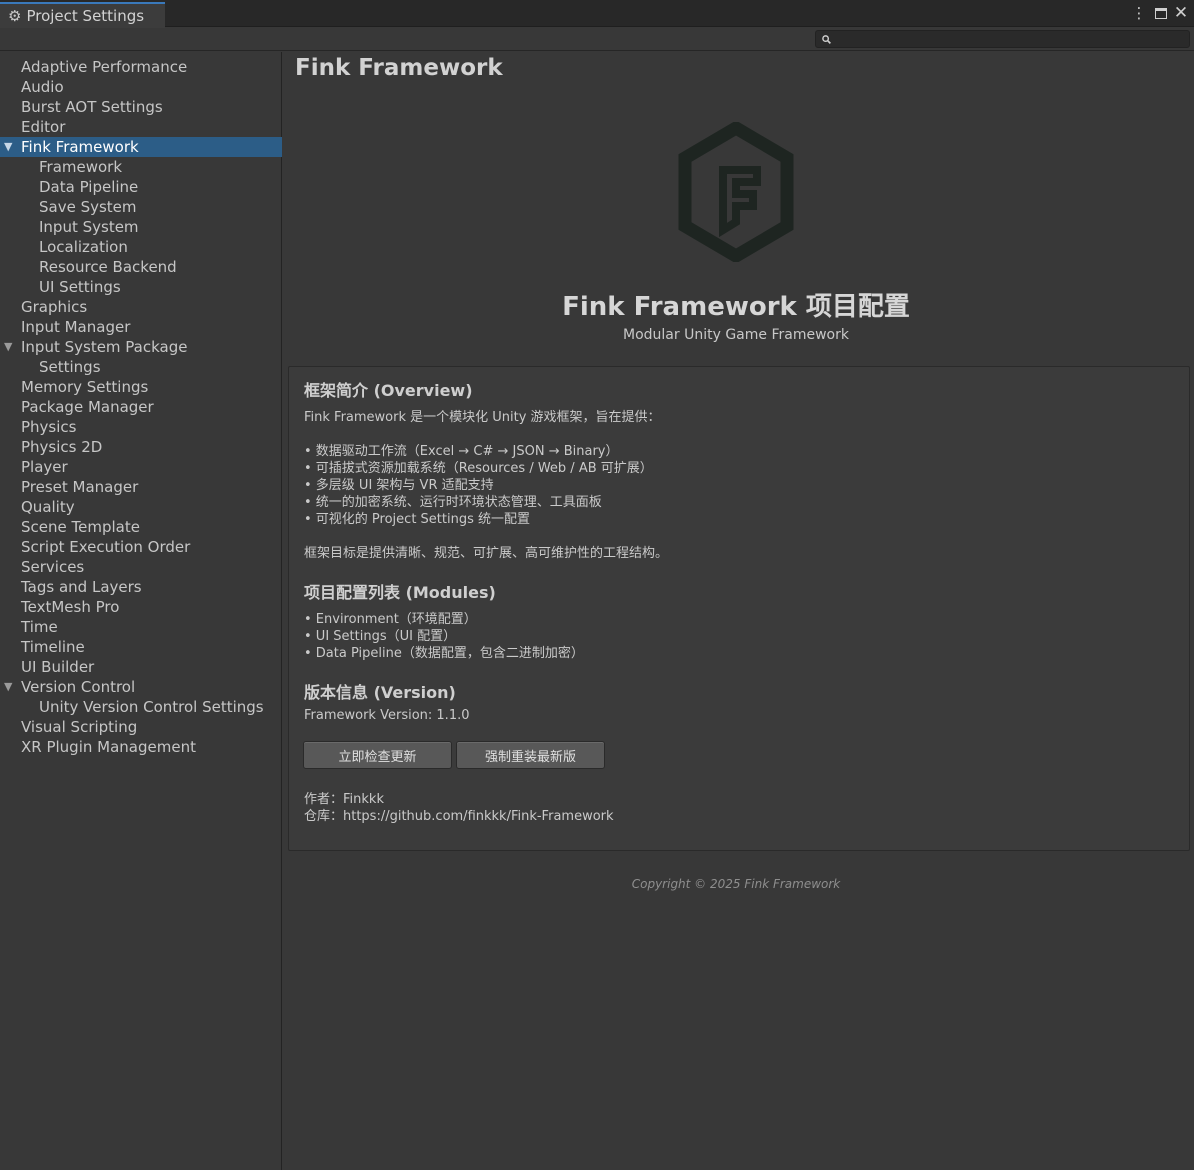 The image size is (1194, 1170). I want to click on sidebar-item-label: Fink Framework, so click(80, 147).